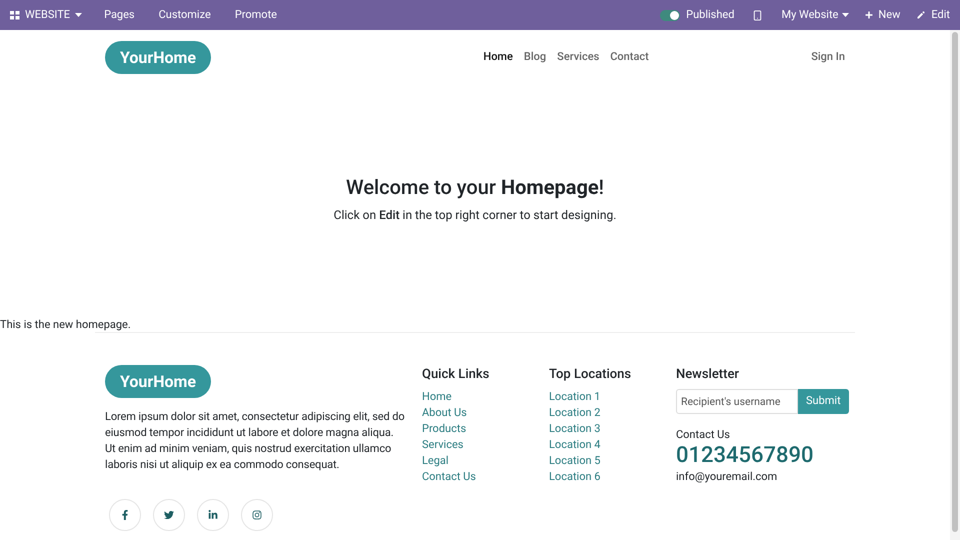 Image resolution: width=960 pixels, height=540 pixels. I want to click on page-note: This is the new homepage., so click(65, 325).